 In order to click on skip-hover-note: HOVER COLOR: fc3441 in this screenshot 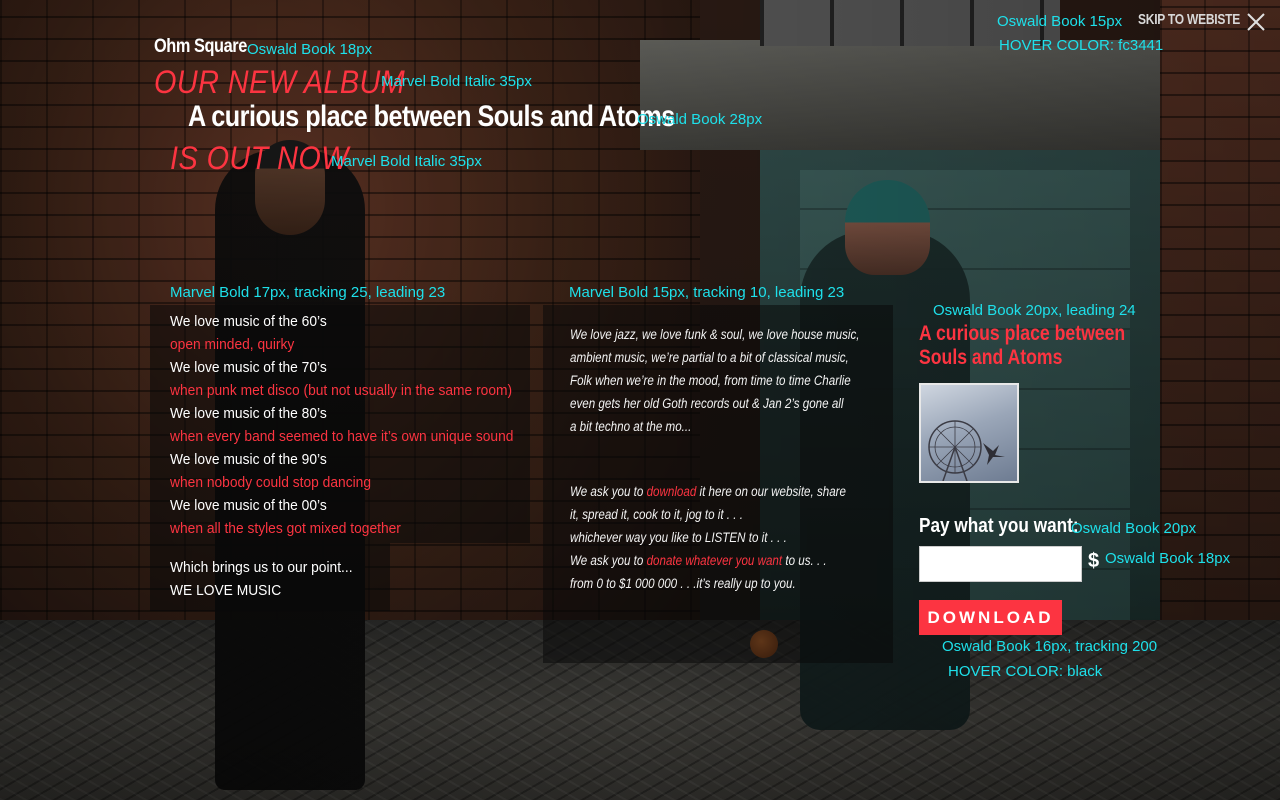, I will do `click(1081, 45)`.